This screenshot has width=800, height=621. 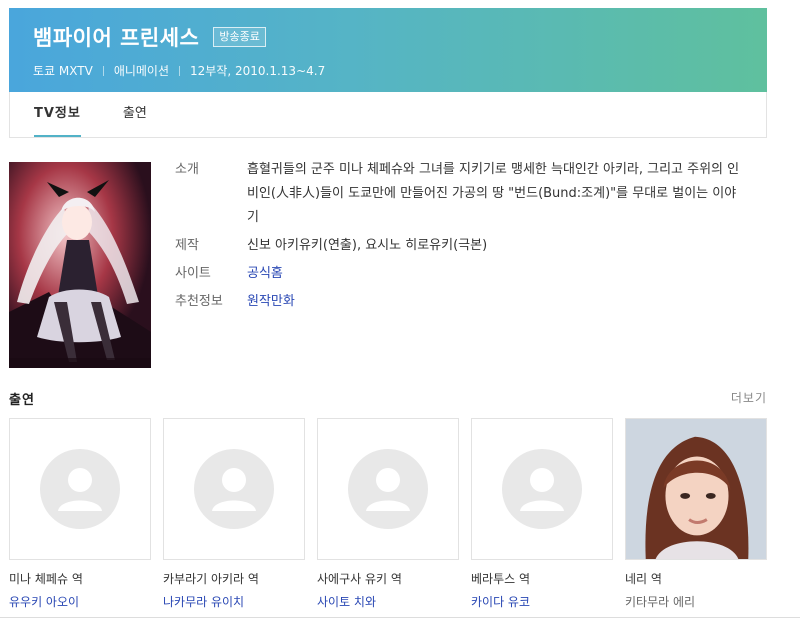 I want to click on meta-channel: 토쿄 MXTV, so click(x=63, y=71).